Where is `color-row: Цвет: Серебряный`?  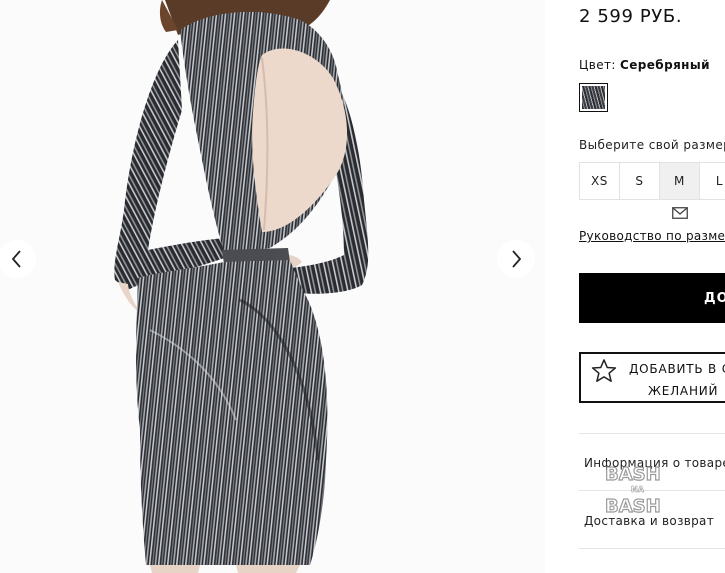 color-row: Цвет: Серебряный is located at coordinates (644, 65).